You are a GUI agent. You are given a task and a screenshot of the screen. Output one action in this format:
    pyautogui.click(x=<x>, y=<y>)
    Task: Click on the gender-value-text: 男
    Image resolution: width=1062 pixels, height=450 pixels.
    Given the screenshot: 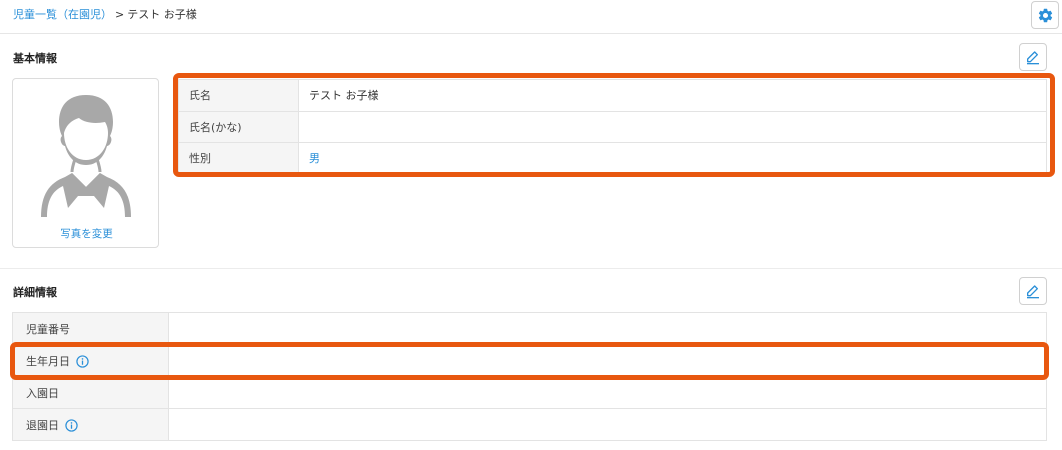 What is the action you would take?
    pyautogui.click(x=314, y=159)
    